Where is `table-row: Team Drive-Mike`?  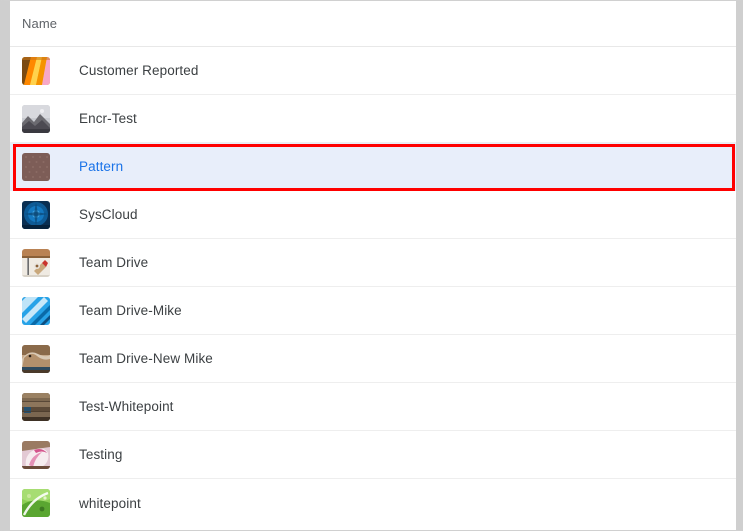
table-row: Team Drive-Mike is located at coordinates (373, 311).